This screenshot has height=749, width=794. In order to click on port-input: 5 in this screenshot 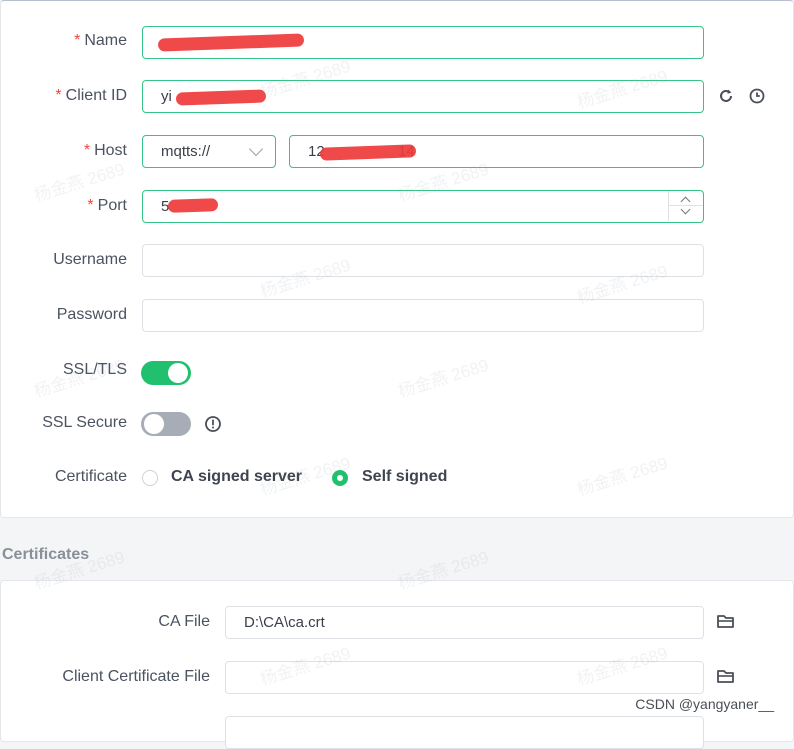, I will do `click(423, 206)`.